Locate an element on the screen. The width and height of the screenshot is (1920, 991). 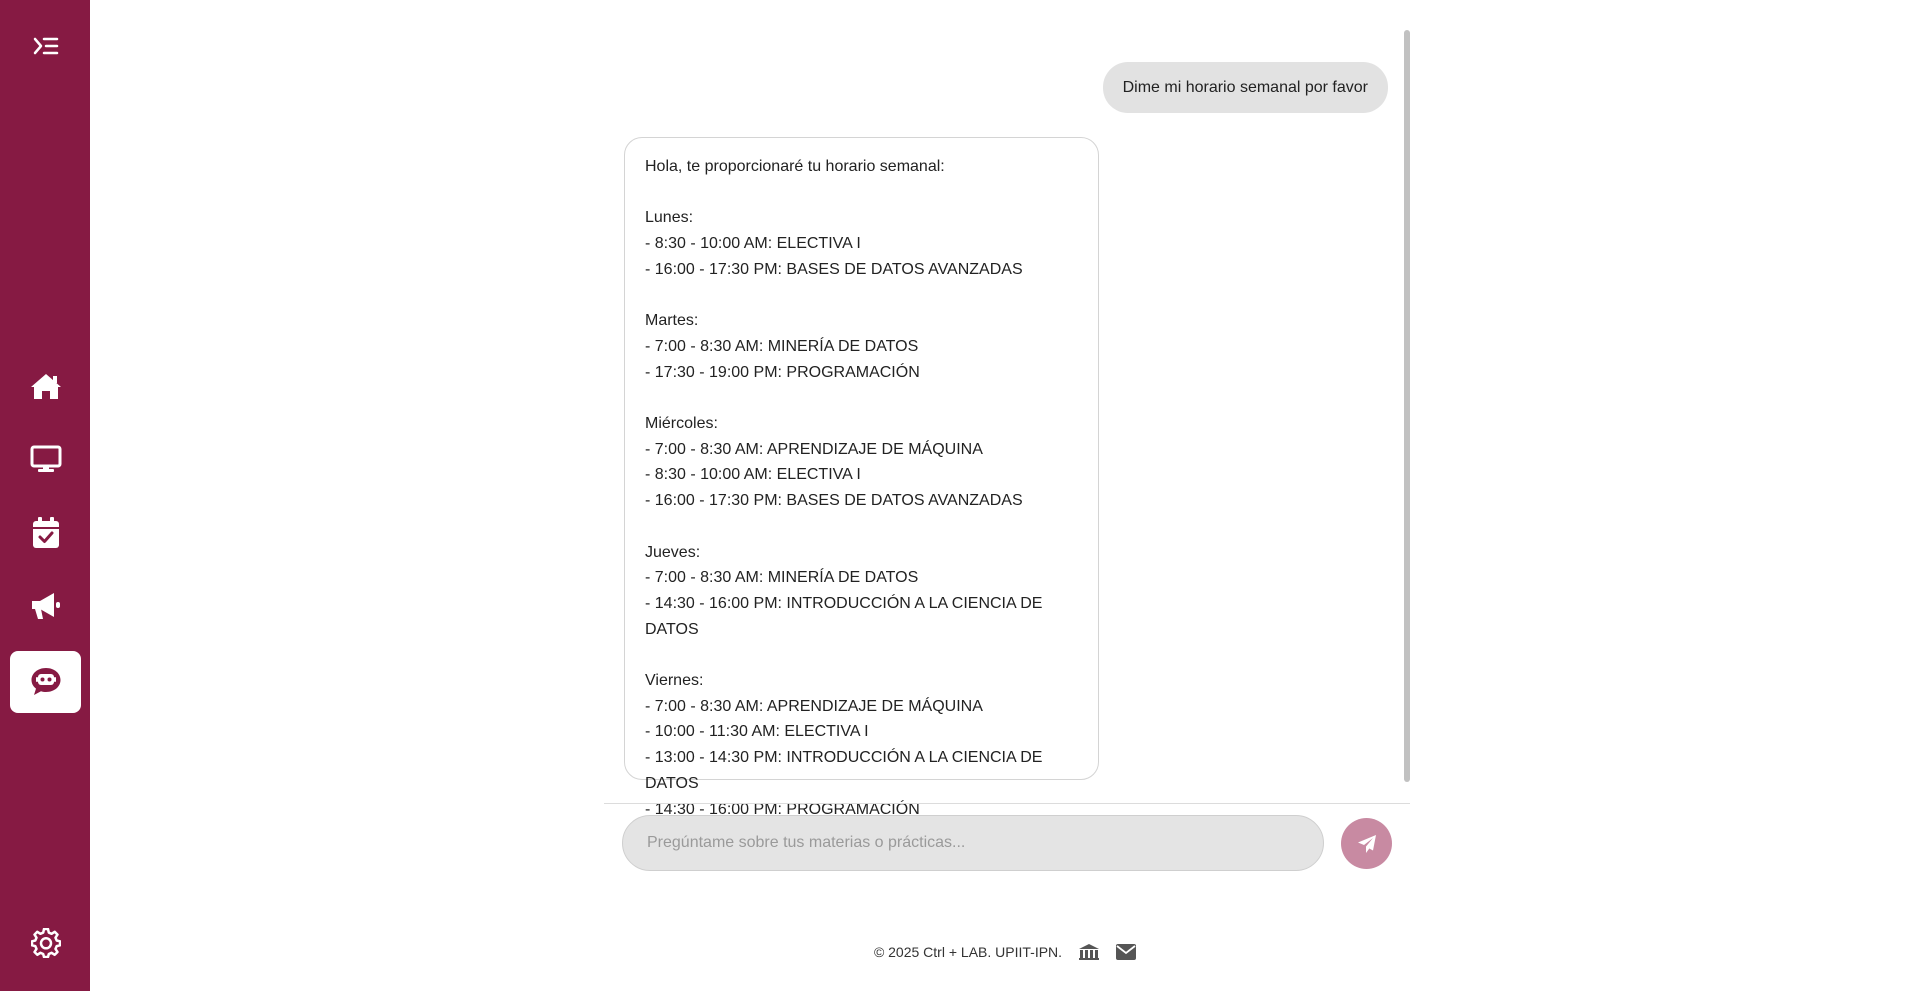
sidebar-item-announcements is located at coordinates (45, 606).